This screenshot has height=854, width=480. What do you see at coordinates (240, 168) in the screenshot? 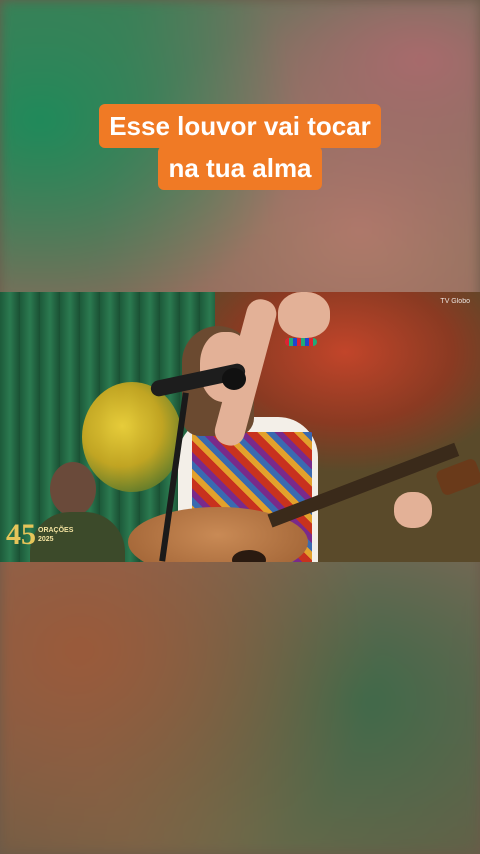
I see `caption-line-2: na tua alma` at bounding box center [240, 168].